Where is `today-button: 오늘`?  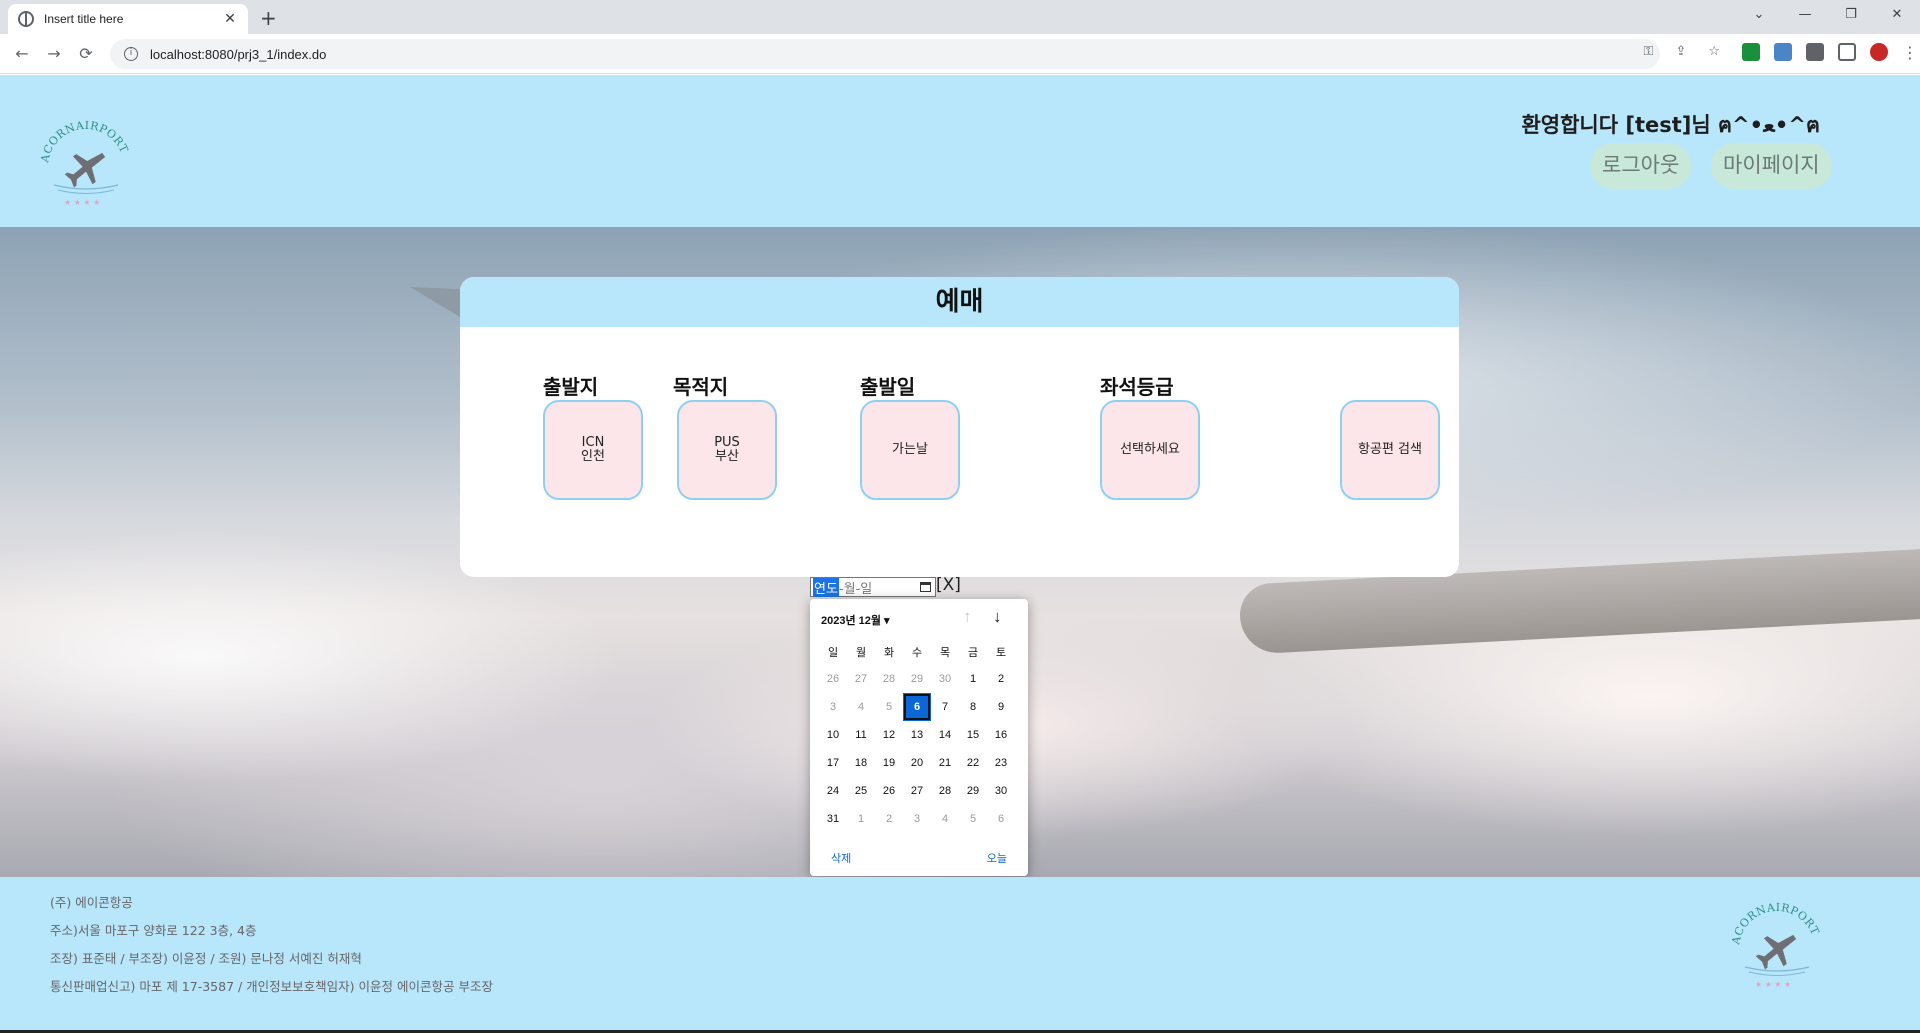
today-button: 오늘 is located at coordinates (997, 858).